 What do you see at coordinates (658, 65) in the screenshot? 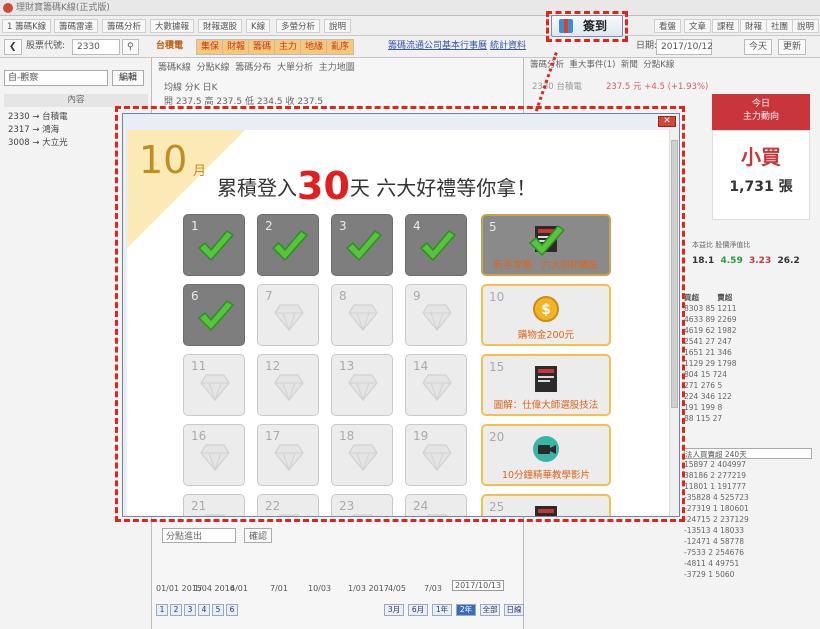
I see `tab-branch-kline: 分點K線` at bounding box center [658, 65].